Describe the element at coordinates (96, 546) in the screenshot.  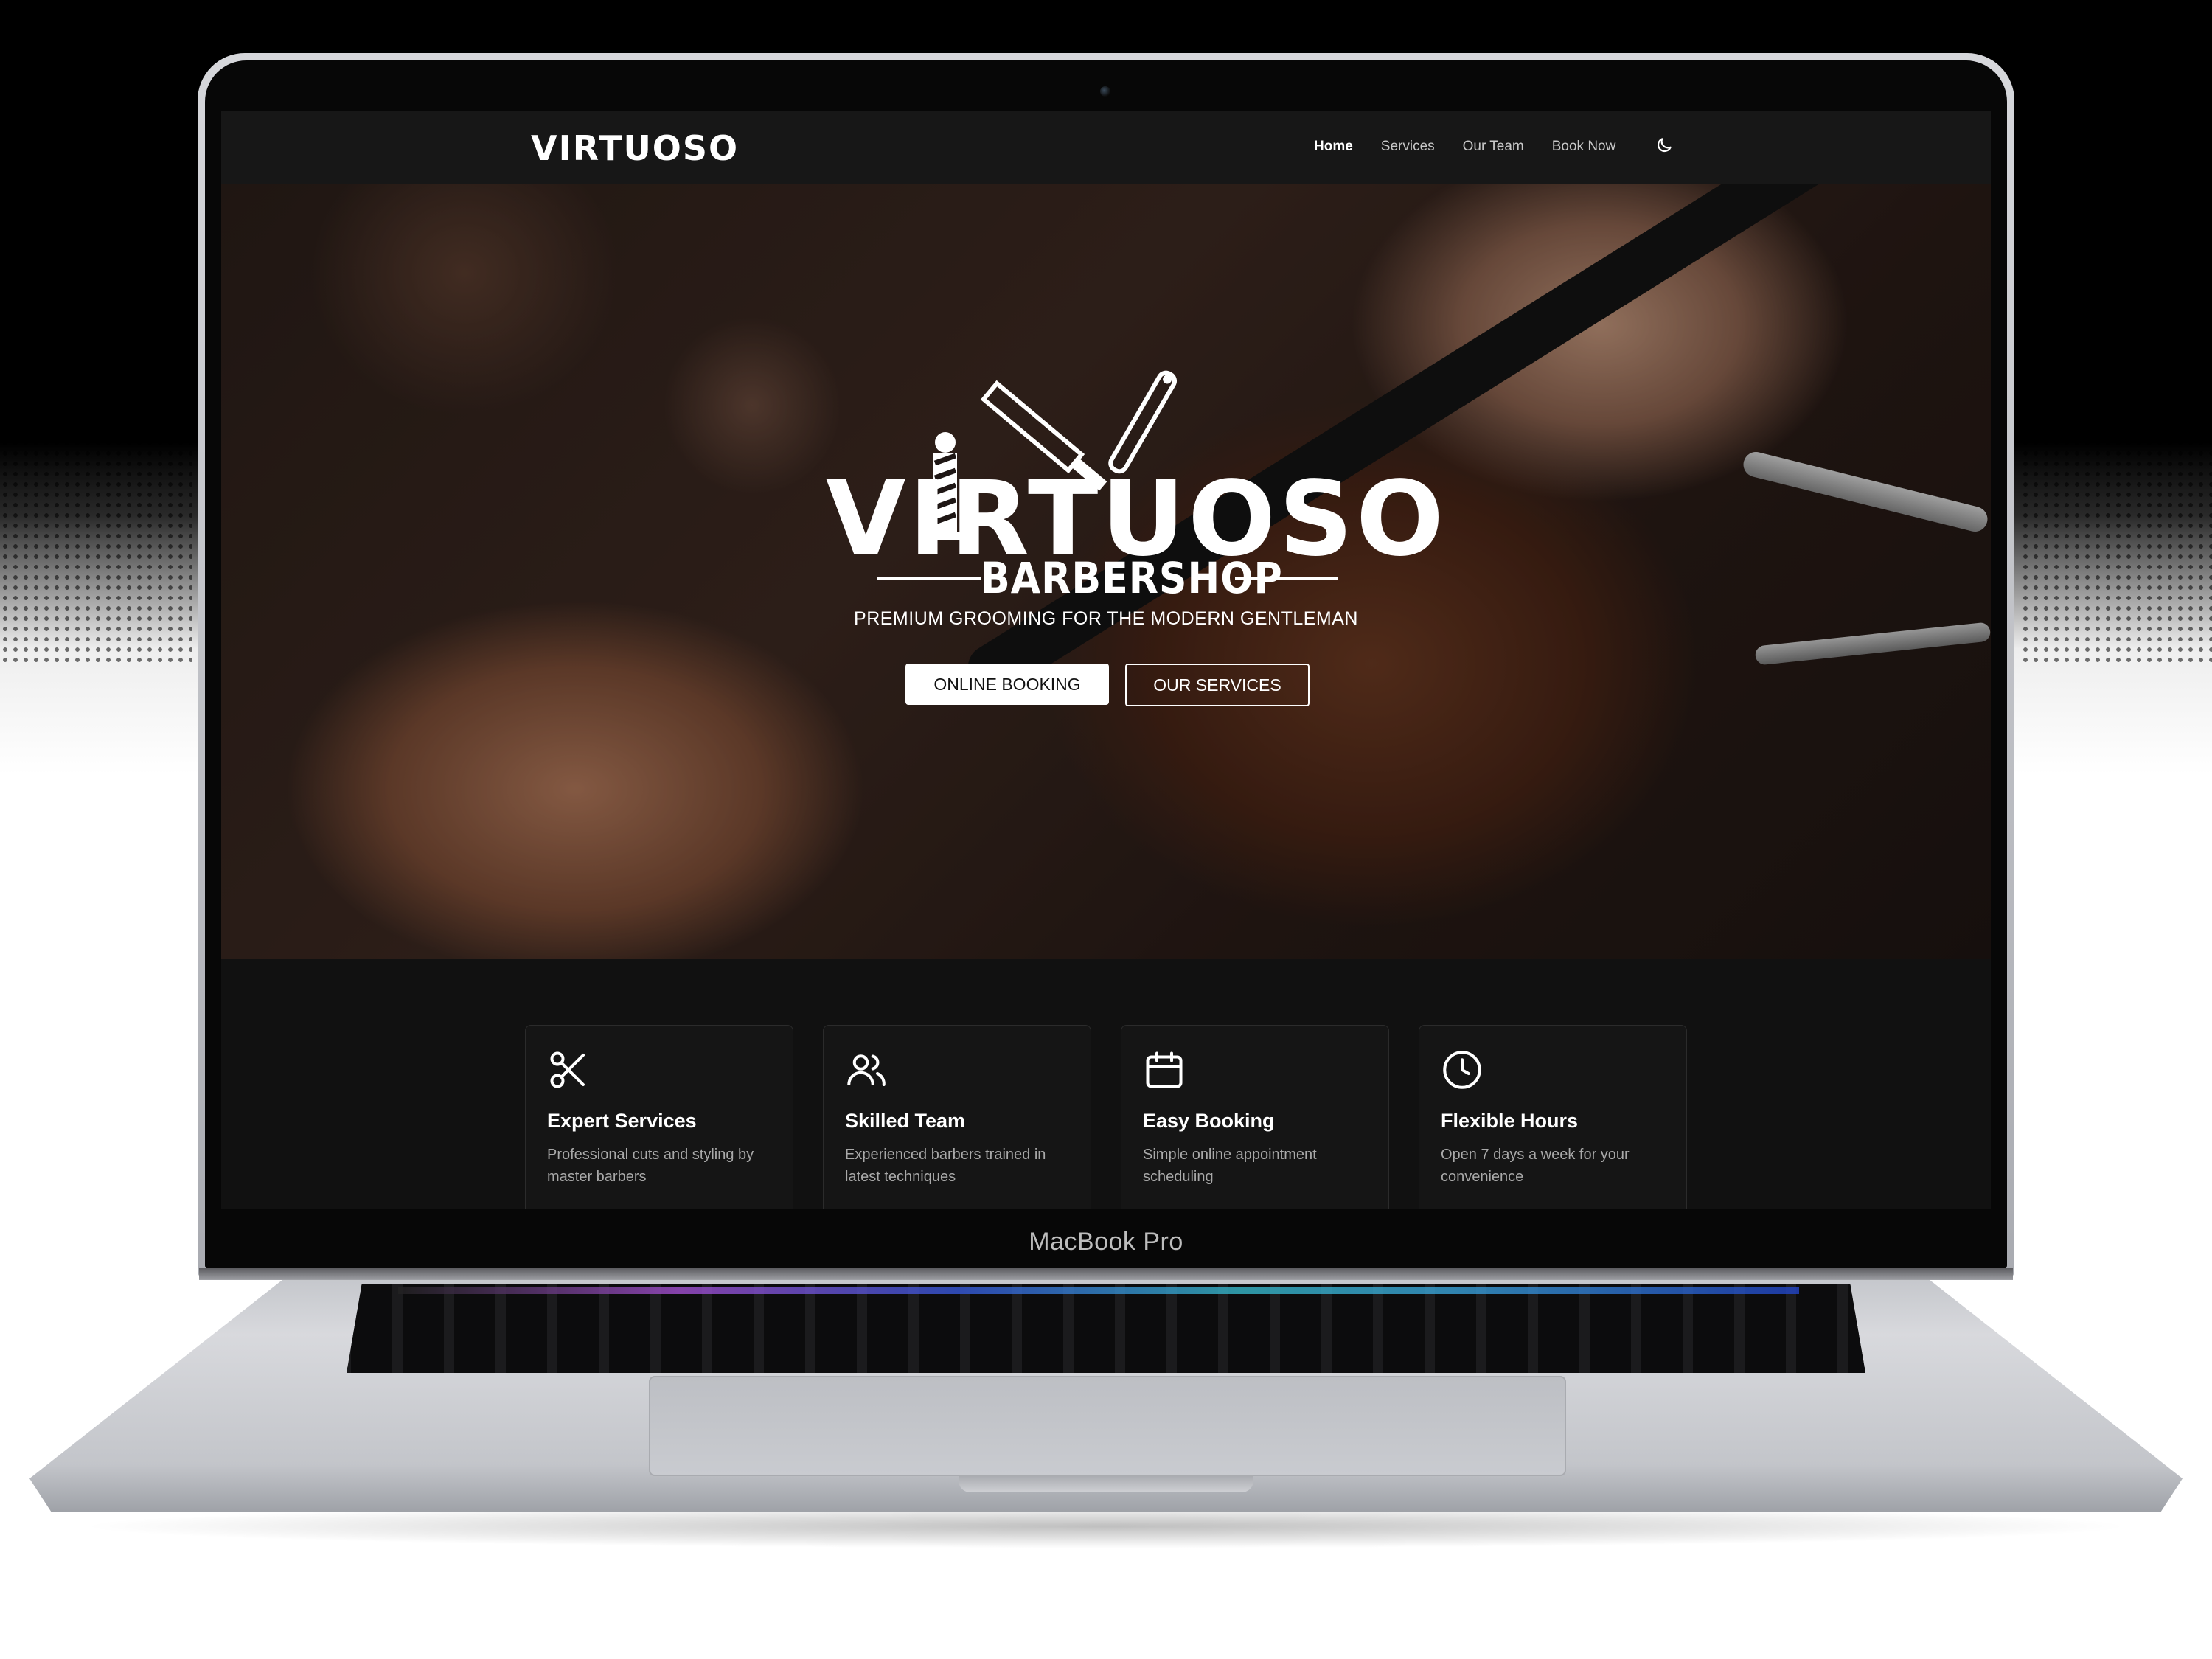
I see `background-noise-left` at that location.